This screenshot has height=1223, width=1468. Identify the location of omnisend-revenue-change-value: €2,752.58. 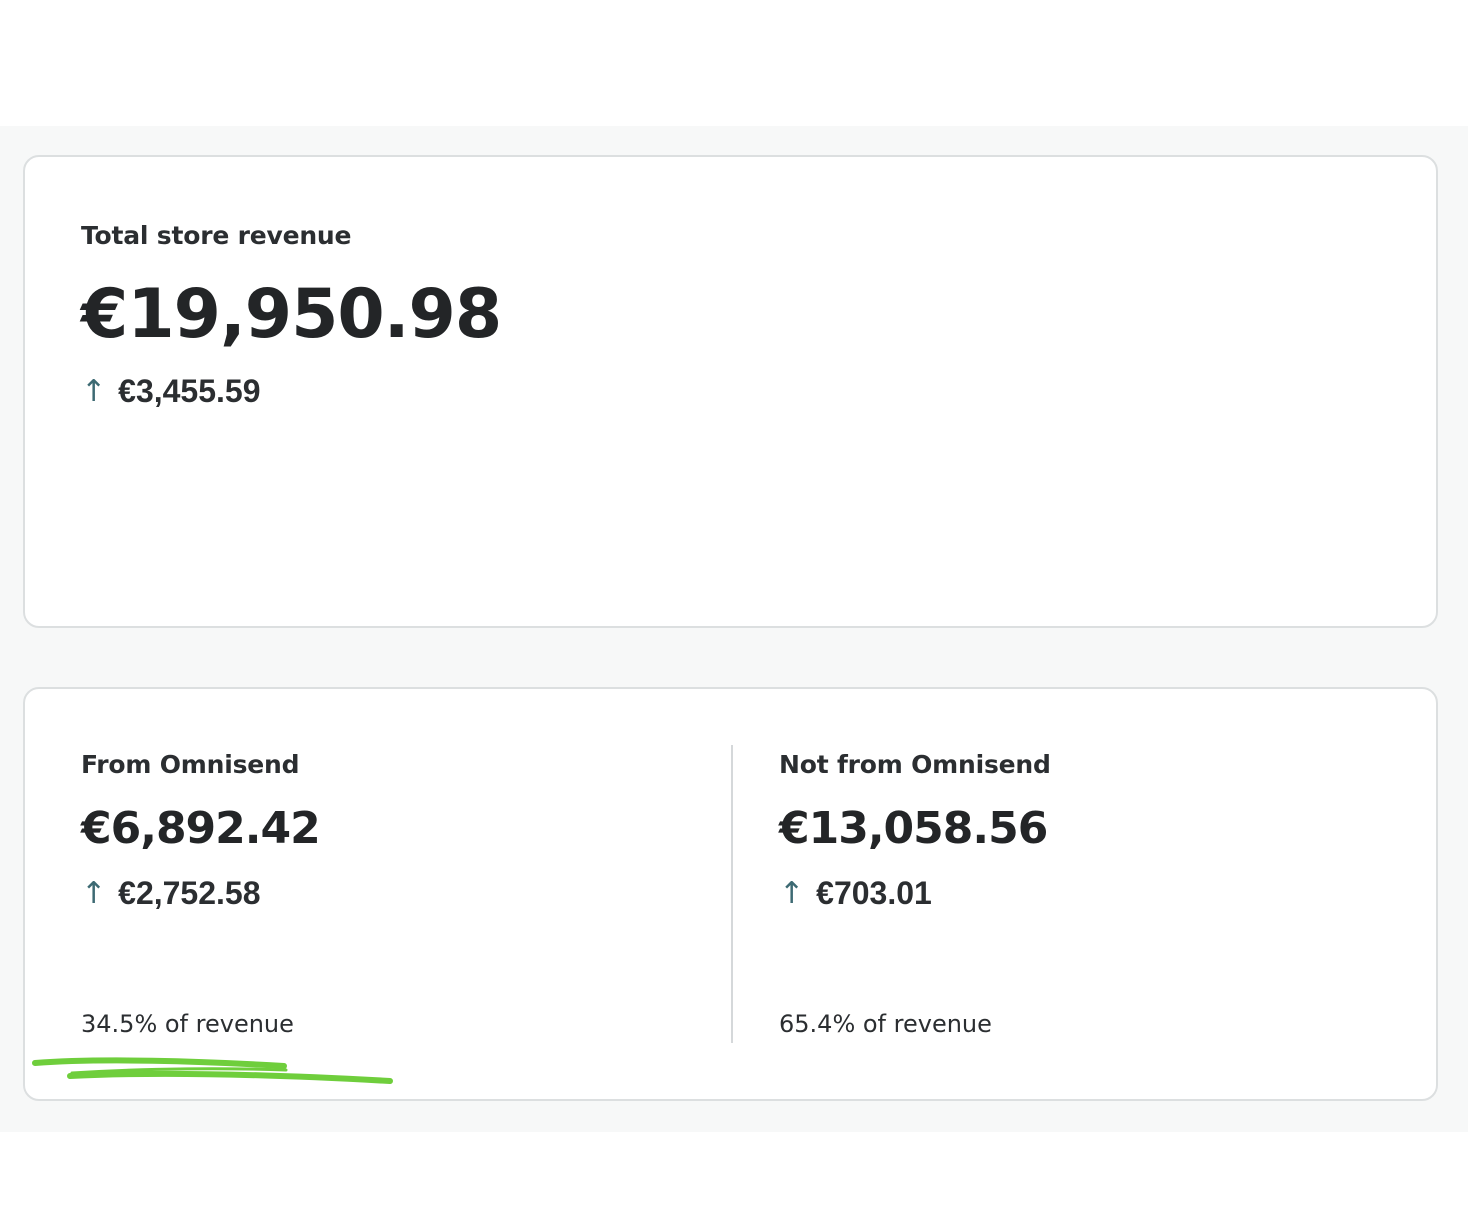
(189, 893).